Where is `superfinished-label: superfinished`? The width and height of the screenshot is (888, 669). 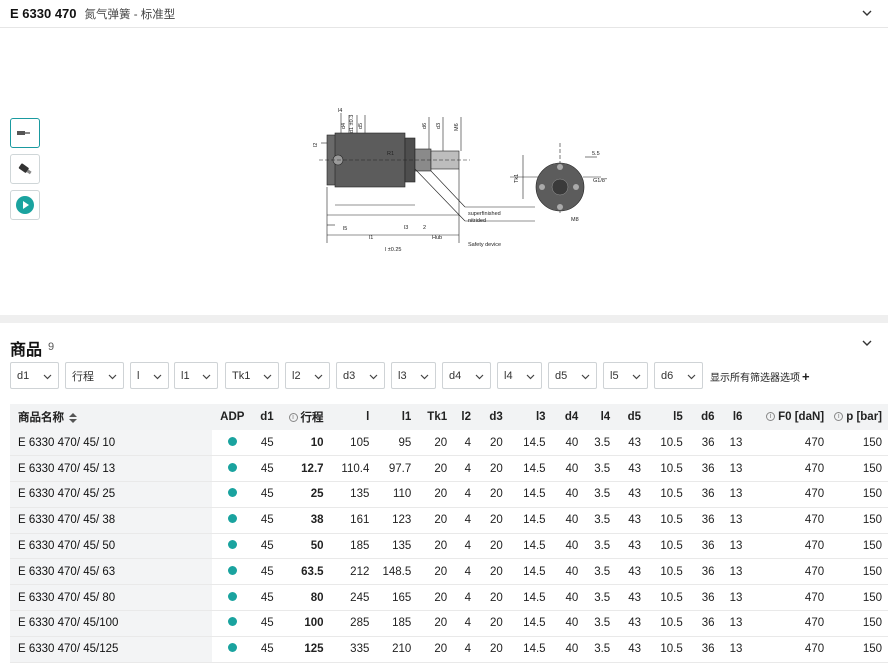
superfinished-label: superfinished is located at coordinates (484, 214).